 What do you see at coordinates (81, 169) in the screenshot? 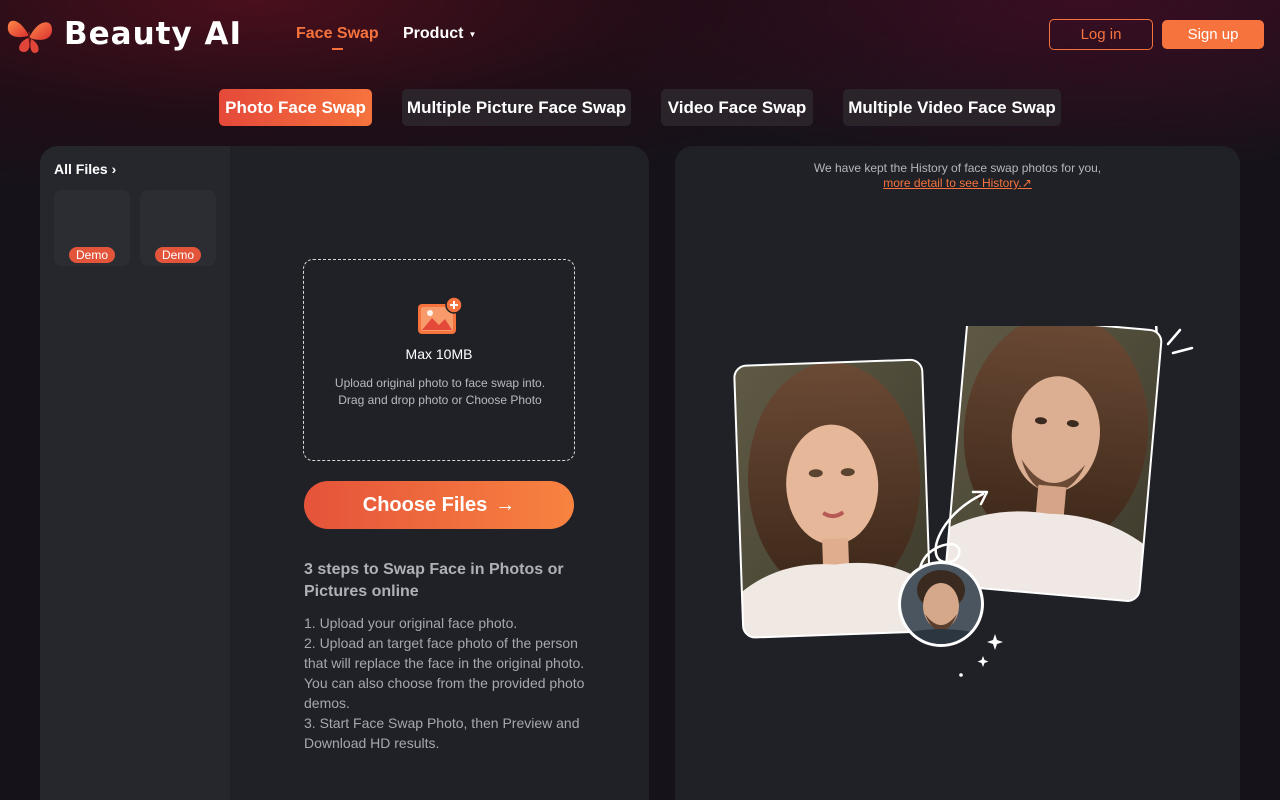
I see `all-files-label: All Files` at bounding box center [81, 169].